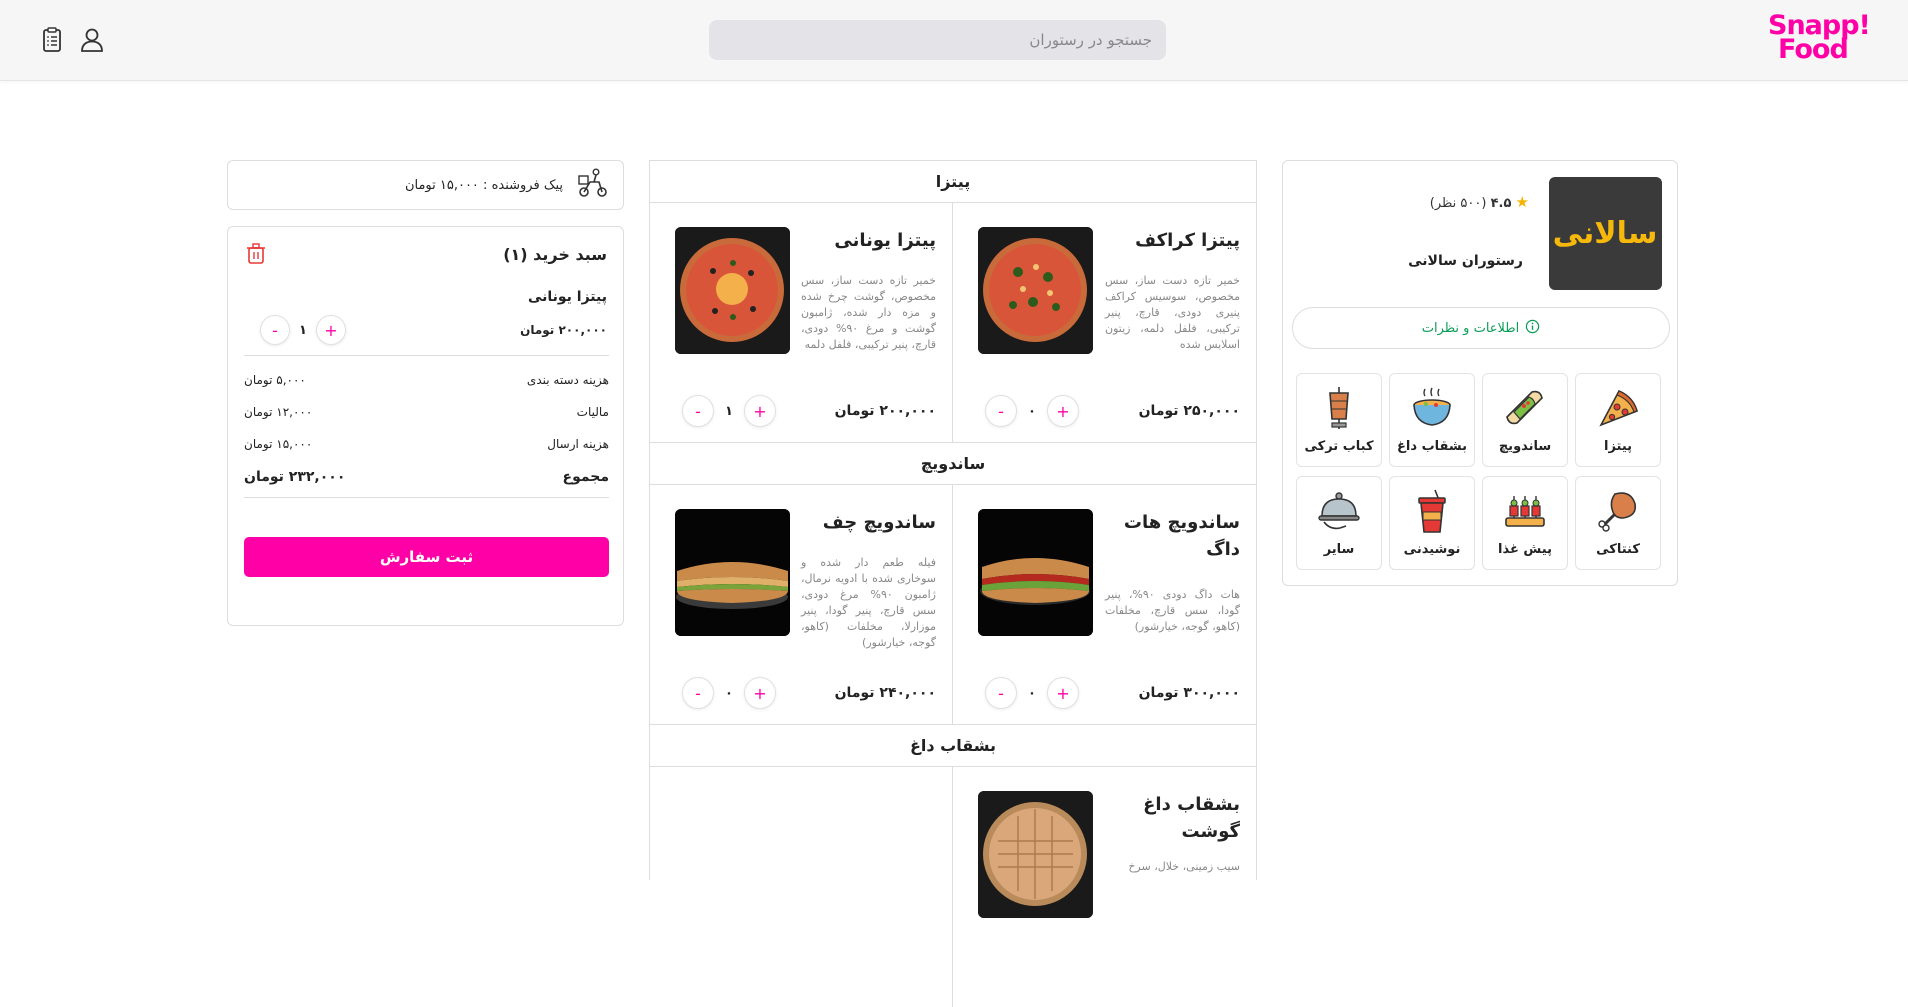  Describe the element at coordinates (729, 411) in the screenshot. I see `quantity-value: ۱` at that location.